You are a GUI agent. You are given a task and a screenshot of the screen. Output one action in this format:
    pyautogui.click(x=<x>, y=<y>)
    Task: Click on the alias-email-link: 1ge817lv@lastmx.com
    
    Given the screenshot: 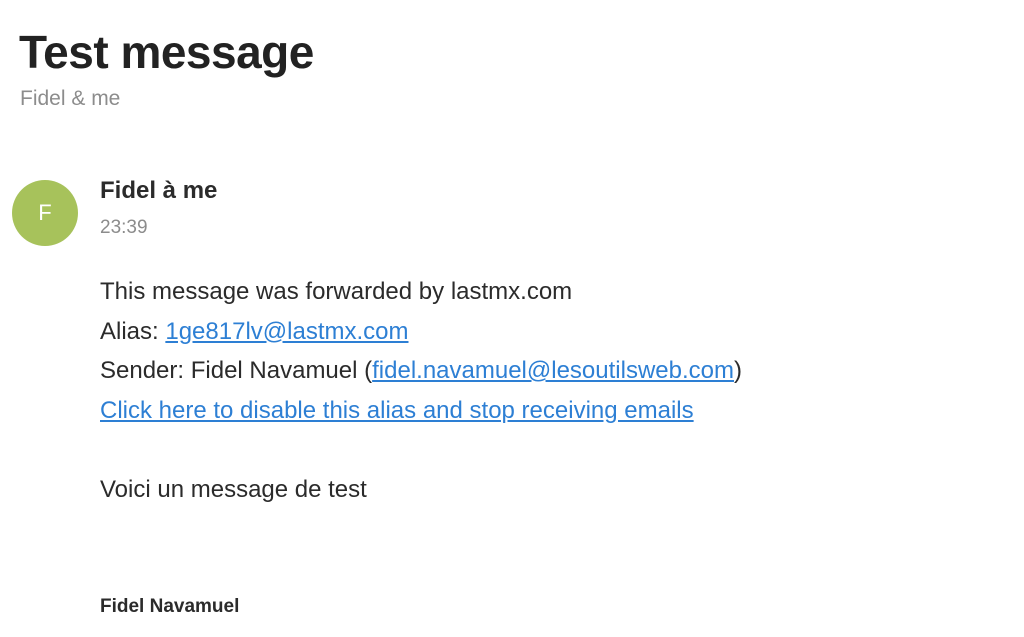 What is the action you would take?
    pyautogui.click(x=286, y=331)
    